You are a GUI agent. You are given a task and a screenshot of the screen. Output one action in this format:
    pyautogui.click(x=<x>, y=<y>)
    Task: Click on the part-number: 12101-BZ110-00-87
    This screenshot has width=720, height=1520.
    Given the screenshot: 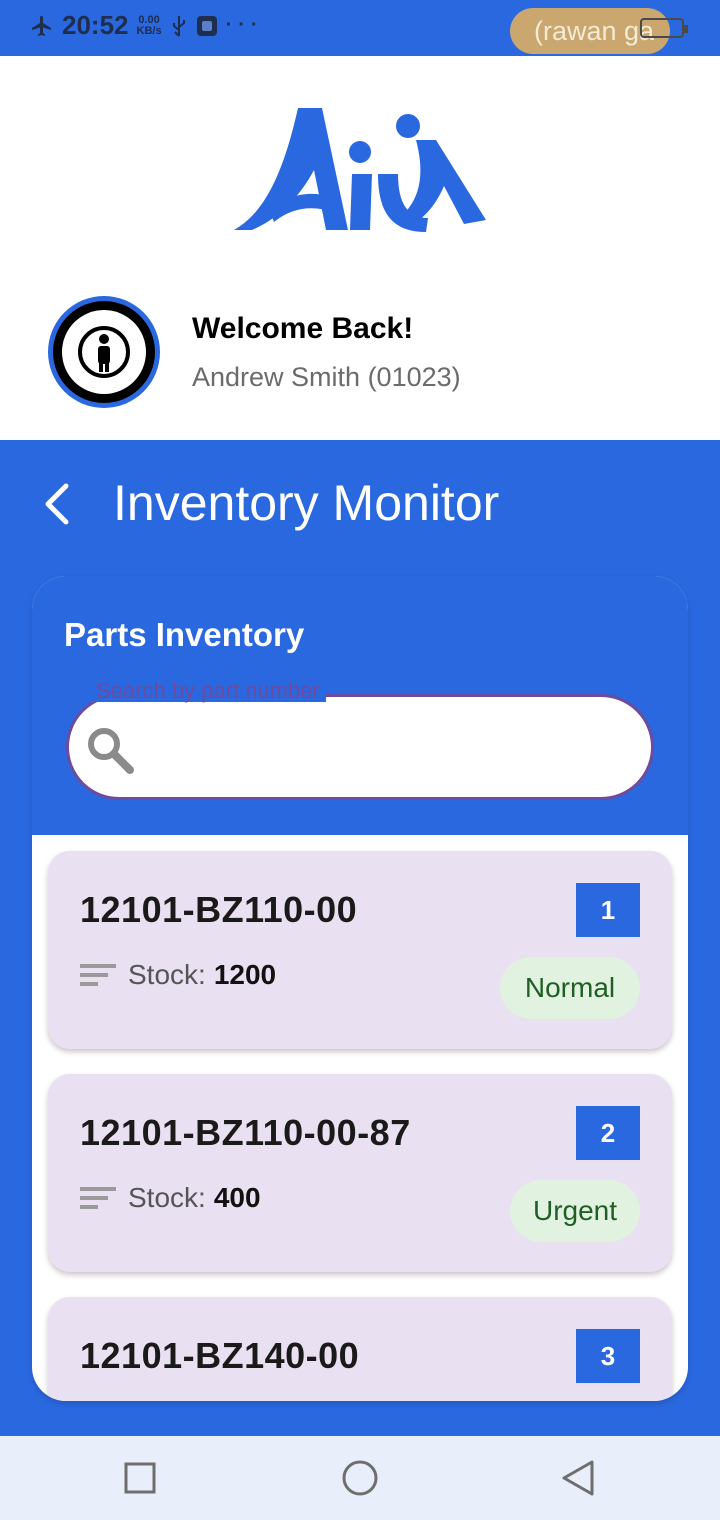 What is the action you would take?
    pyautogui.click(x=245, y=1132)
    